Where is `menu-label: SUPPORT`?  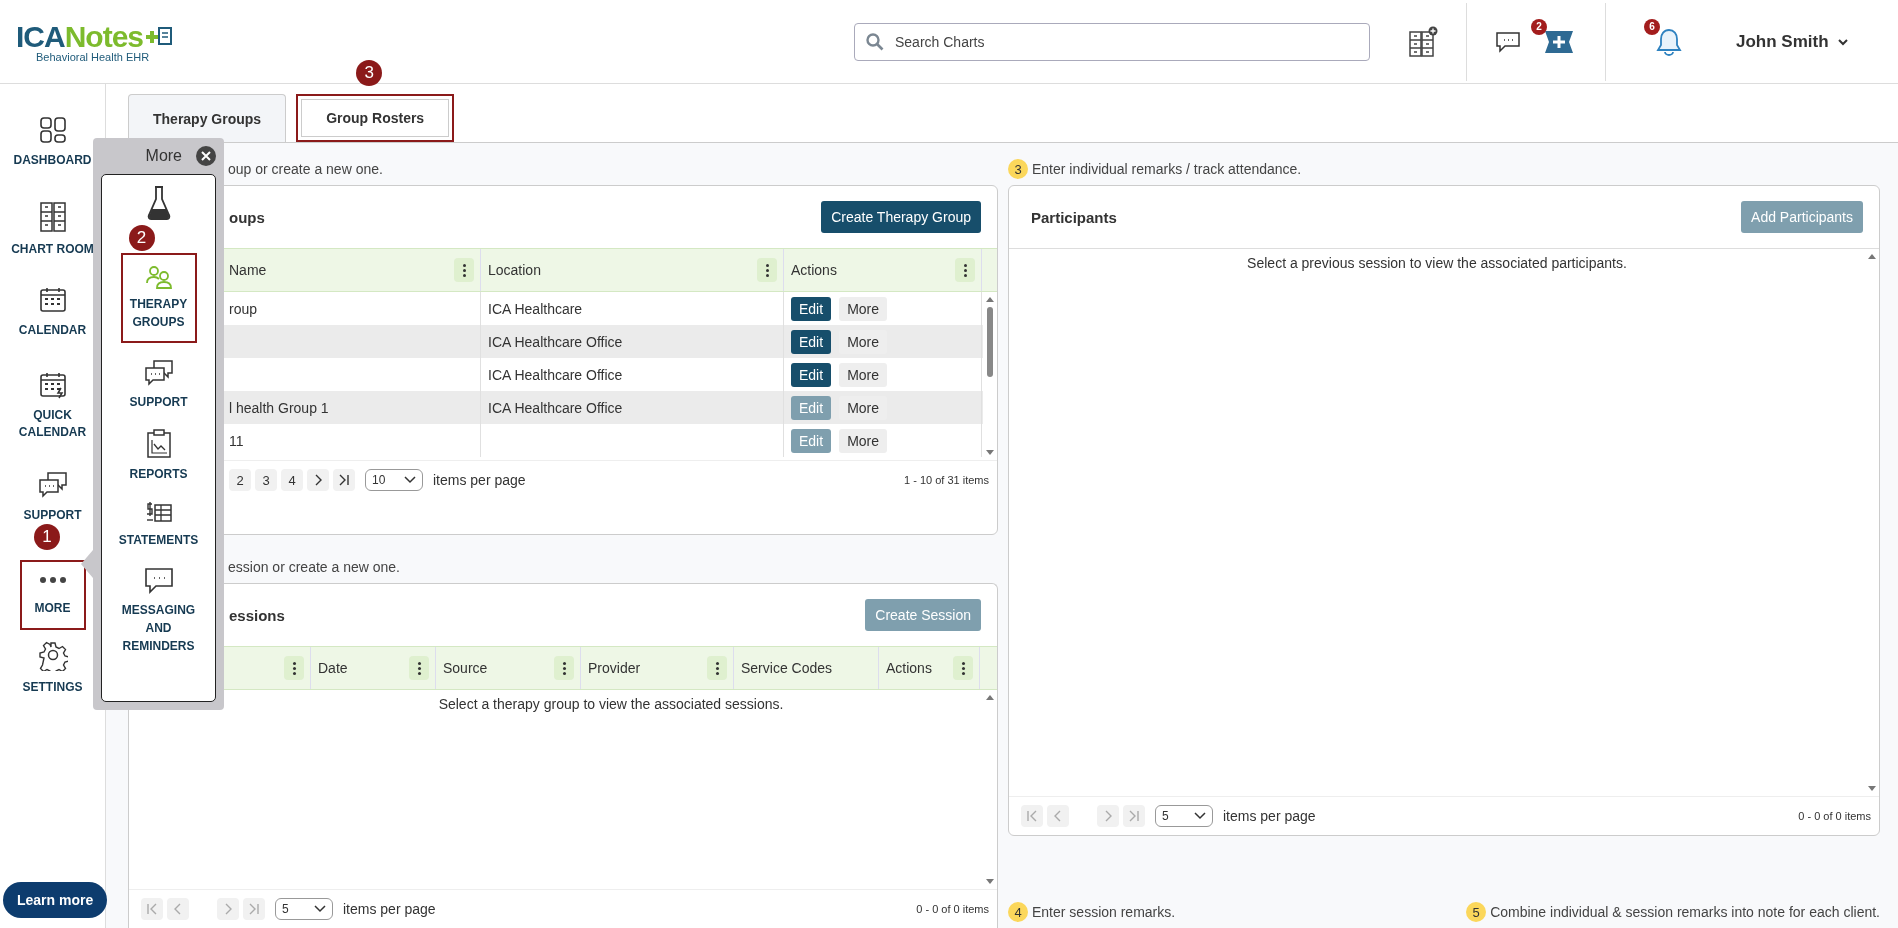 menu-label: SUPPORT is located at coordinates (158, 402).